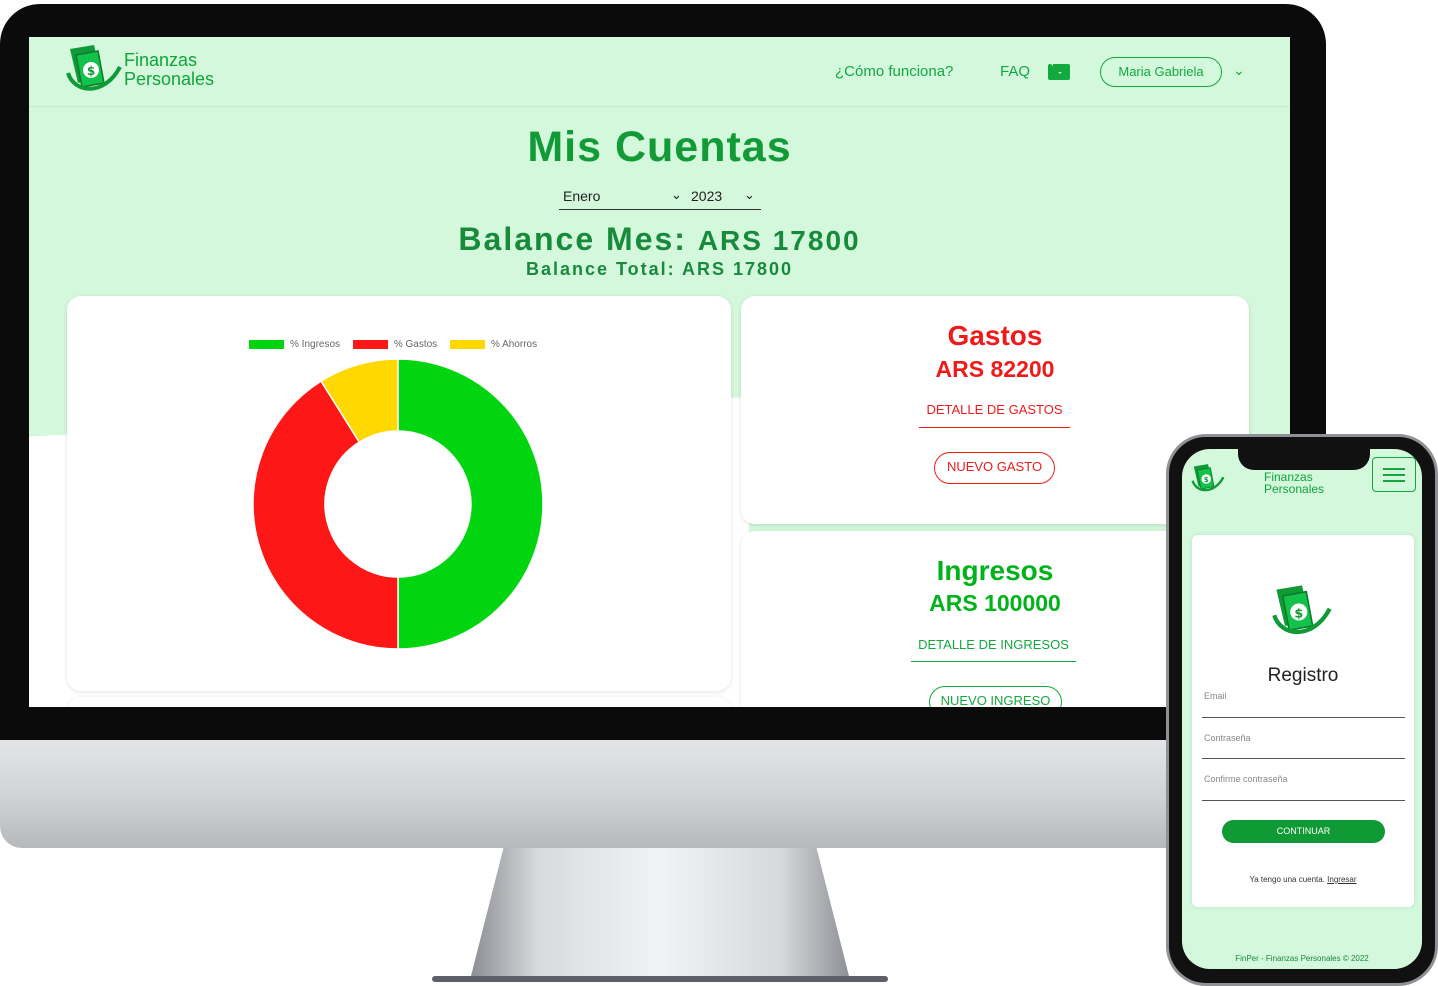 The width and height of the screenshot is (1438, 986). Describe the element at coordinates (707, 196) in the screenshot. I see `year-select-value: 2023` at that location.